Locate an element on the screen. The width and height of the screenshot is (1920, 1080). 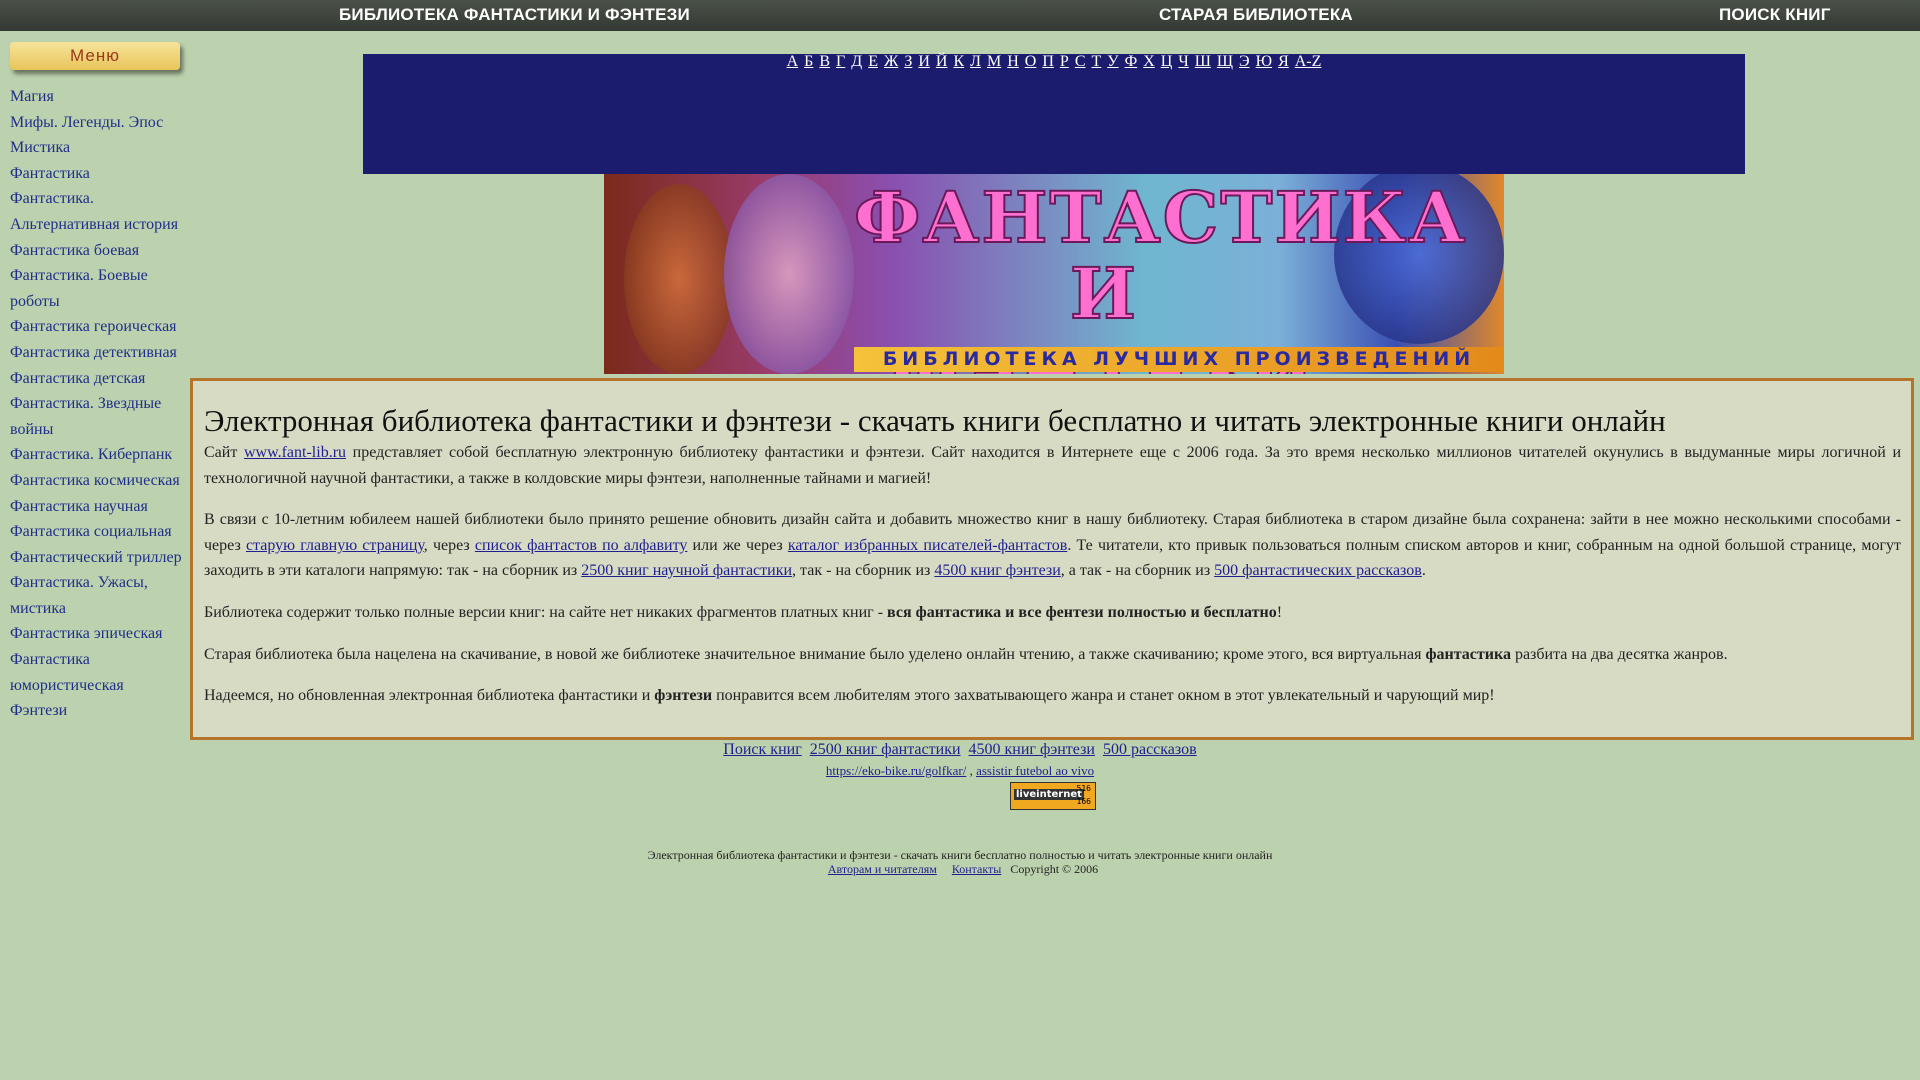
alphabet-letter-link: М is located at coordinates (994, 61).